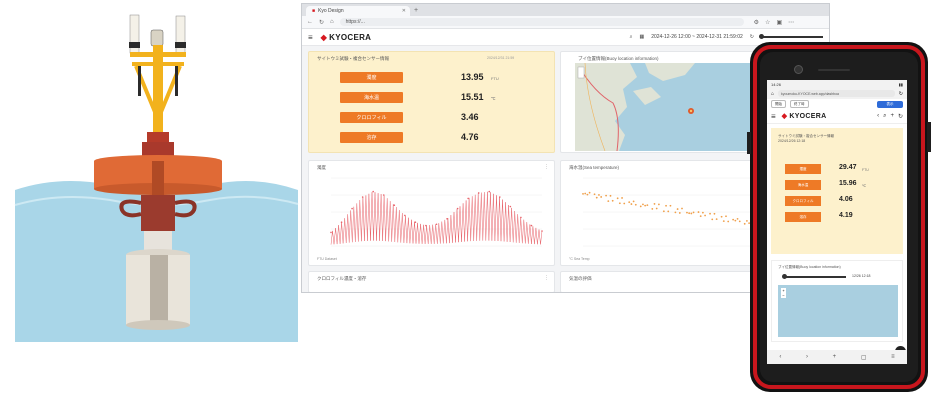 Image resolution: width=937 pixels, height=401 pixels. I want to click on phone-home-icon: ⌂, so click(772, 94).